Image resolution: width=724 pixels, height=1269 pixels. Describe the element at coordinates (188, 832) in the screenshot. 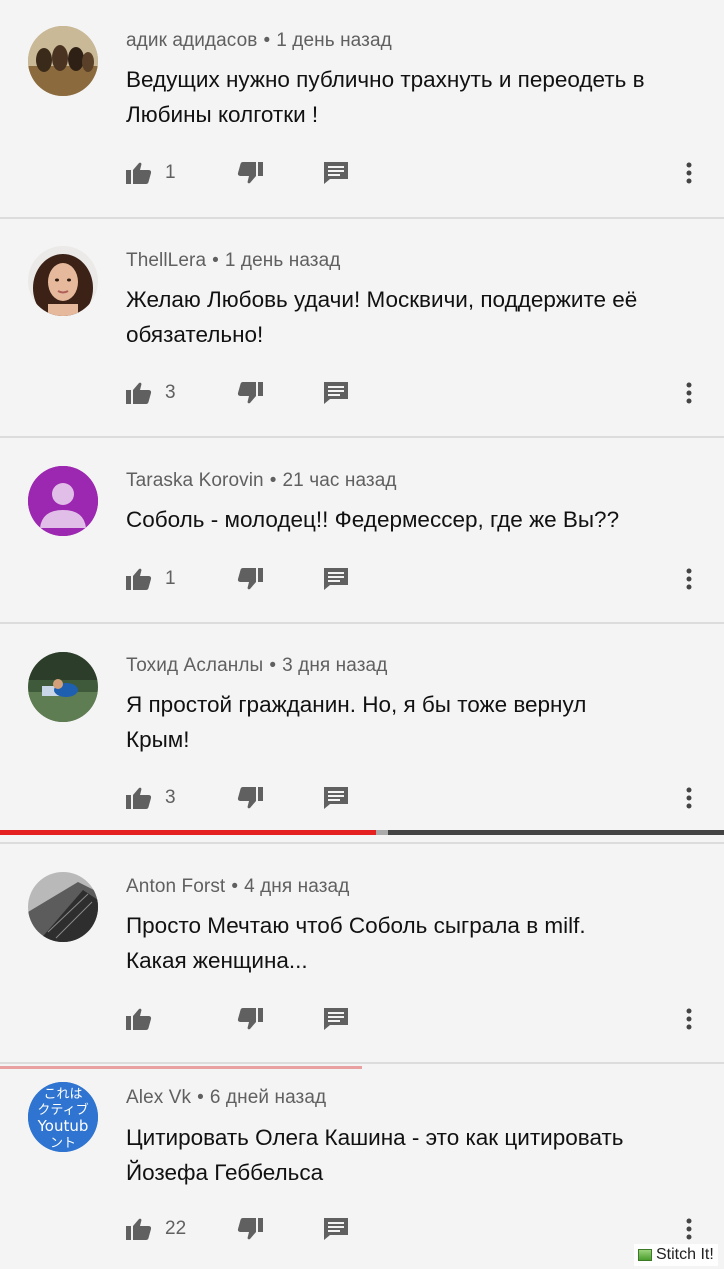

I see `video-progress-played` at that location.